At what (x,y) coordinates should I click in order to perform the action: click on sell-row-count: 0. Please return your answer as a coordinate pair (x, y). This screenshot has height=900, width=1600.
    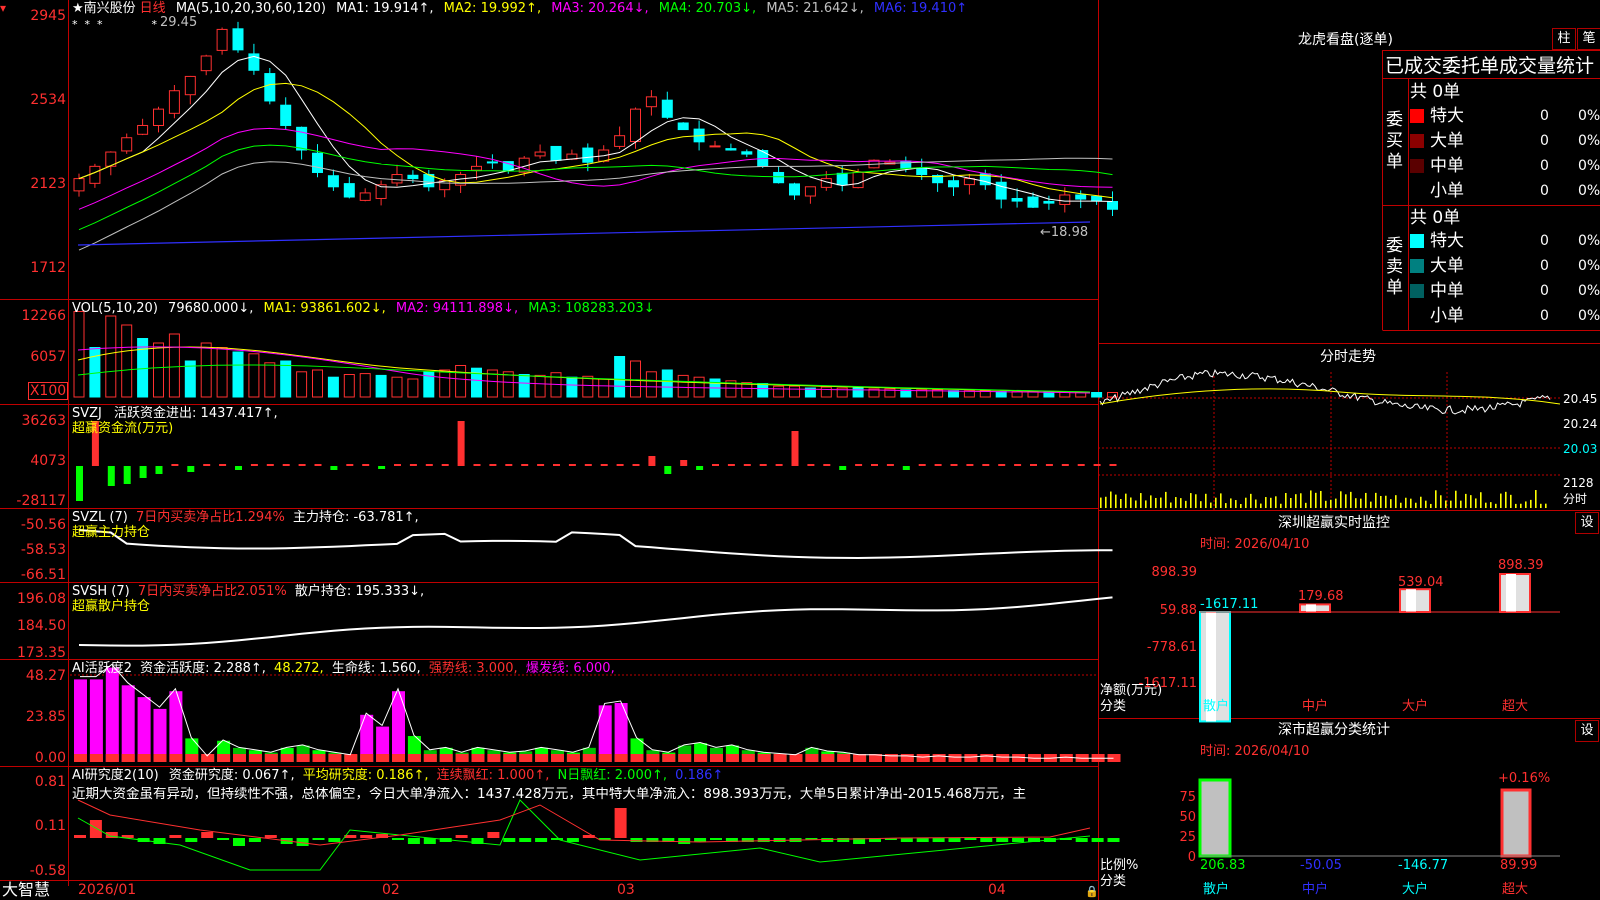
    Looking at the image, I should click on (1544, 266).